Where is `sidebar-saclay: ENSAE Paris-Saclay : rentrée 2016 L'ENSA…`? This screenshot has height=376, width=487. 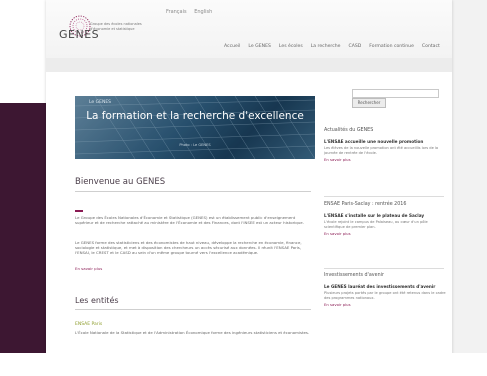 sidebar-saclay: ENSAE Paris-Saclay : rentrée 2016 L'ENSA… is located at coordinates (385, 219).